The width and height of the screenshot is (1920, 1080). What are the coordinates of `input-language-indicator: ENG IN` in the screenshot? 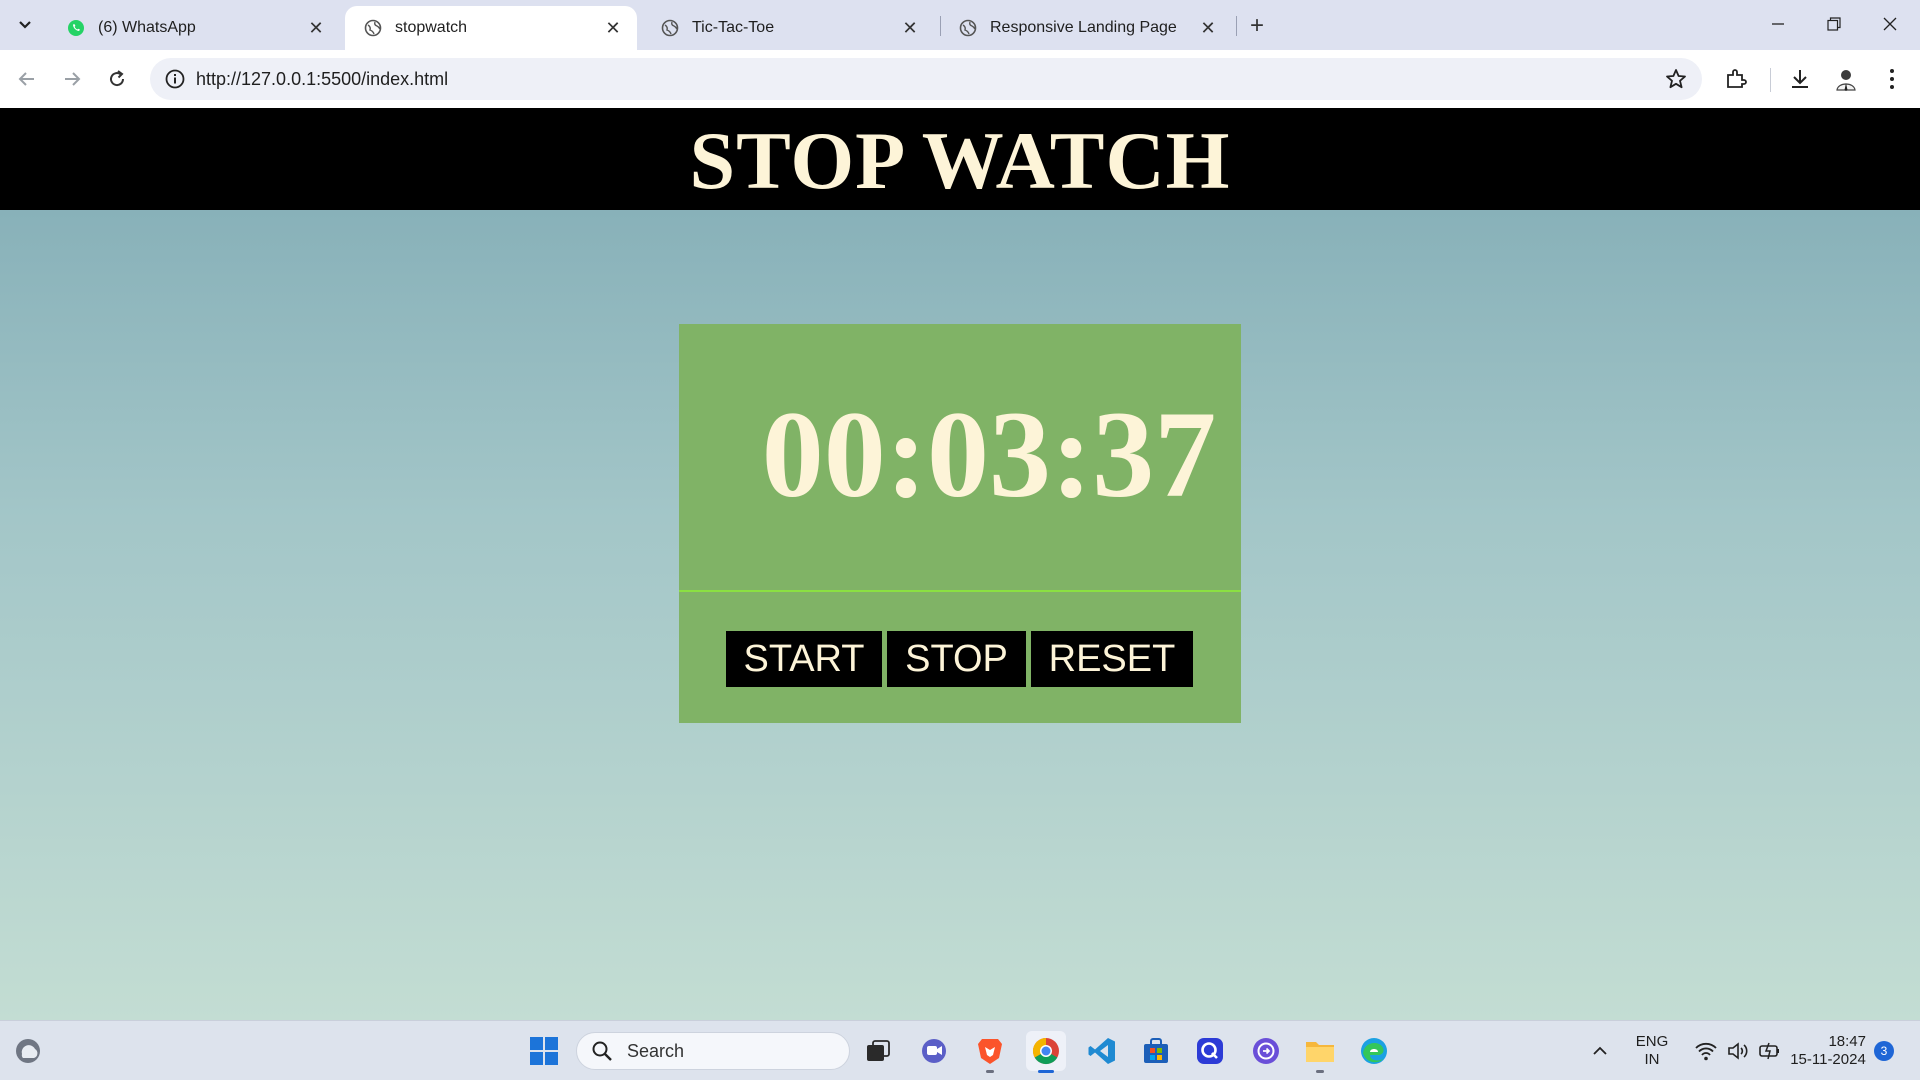 It's located at (1652, 1051).